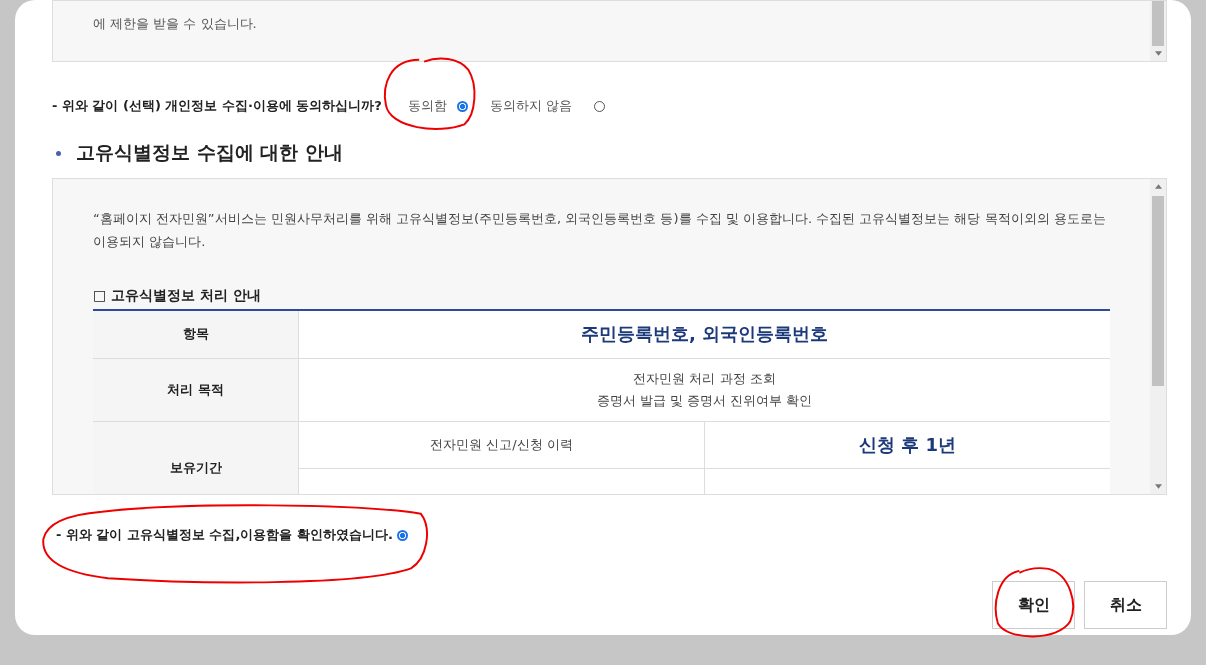 The height and width of the screenshot is (665, 1206). Describe the element at coordinates (196, 457) in the screenshot. I see `row-header: 보유기간` at that location.